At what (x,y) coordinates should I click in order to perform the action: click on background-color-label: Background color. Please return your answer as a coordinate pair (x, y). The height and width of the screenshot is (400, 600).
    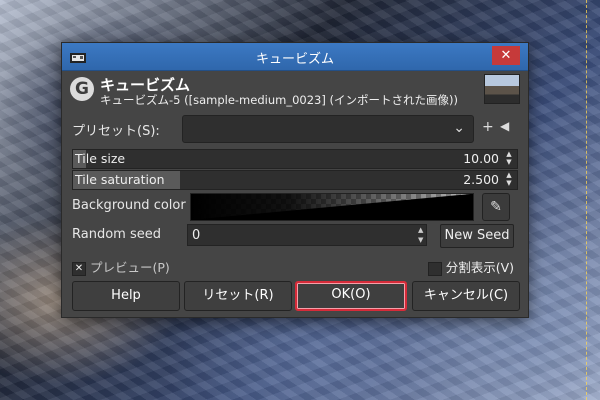
    Looking at the image, I should click on (129, 205).